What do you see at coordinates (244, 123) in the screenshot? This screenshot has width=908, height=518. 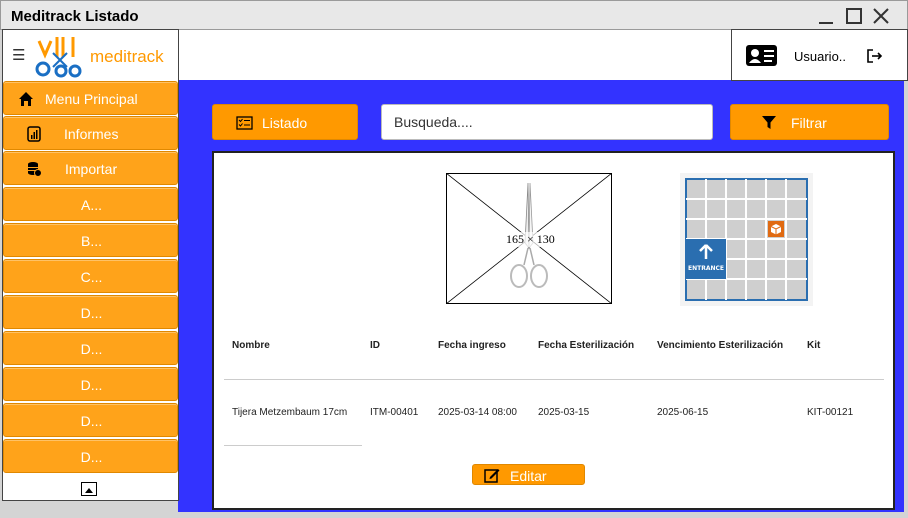 I see `list-icon` at bounding box center [244, 123].